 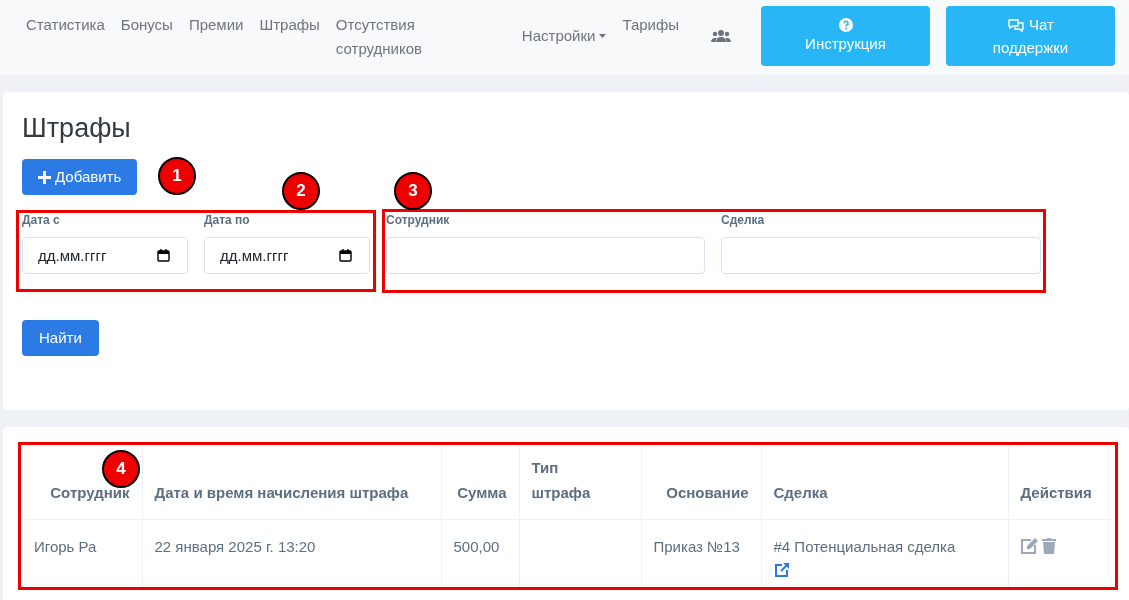 I want to click on search-button: Найти, so click(x=60, y=338).